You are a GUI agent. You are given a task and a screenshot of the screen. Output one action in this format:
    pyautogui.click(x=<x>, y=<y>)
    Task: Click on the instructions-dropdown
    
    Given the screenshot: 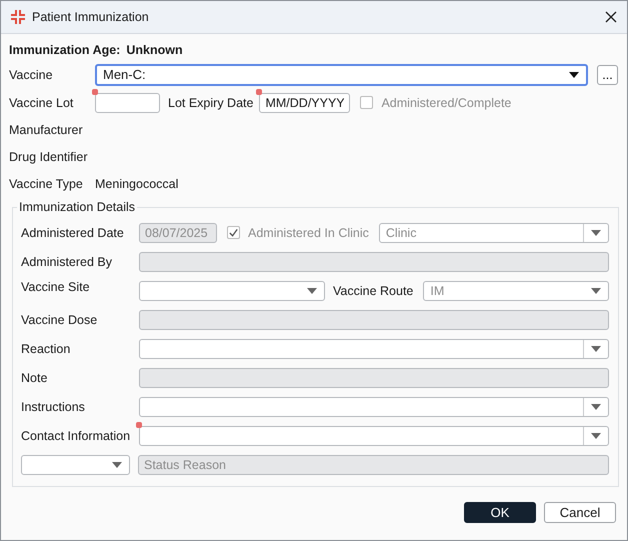 What is the action you would take?
    pyautogui.click(x=374, y=406)
    